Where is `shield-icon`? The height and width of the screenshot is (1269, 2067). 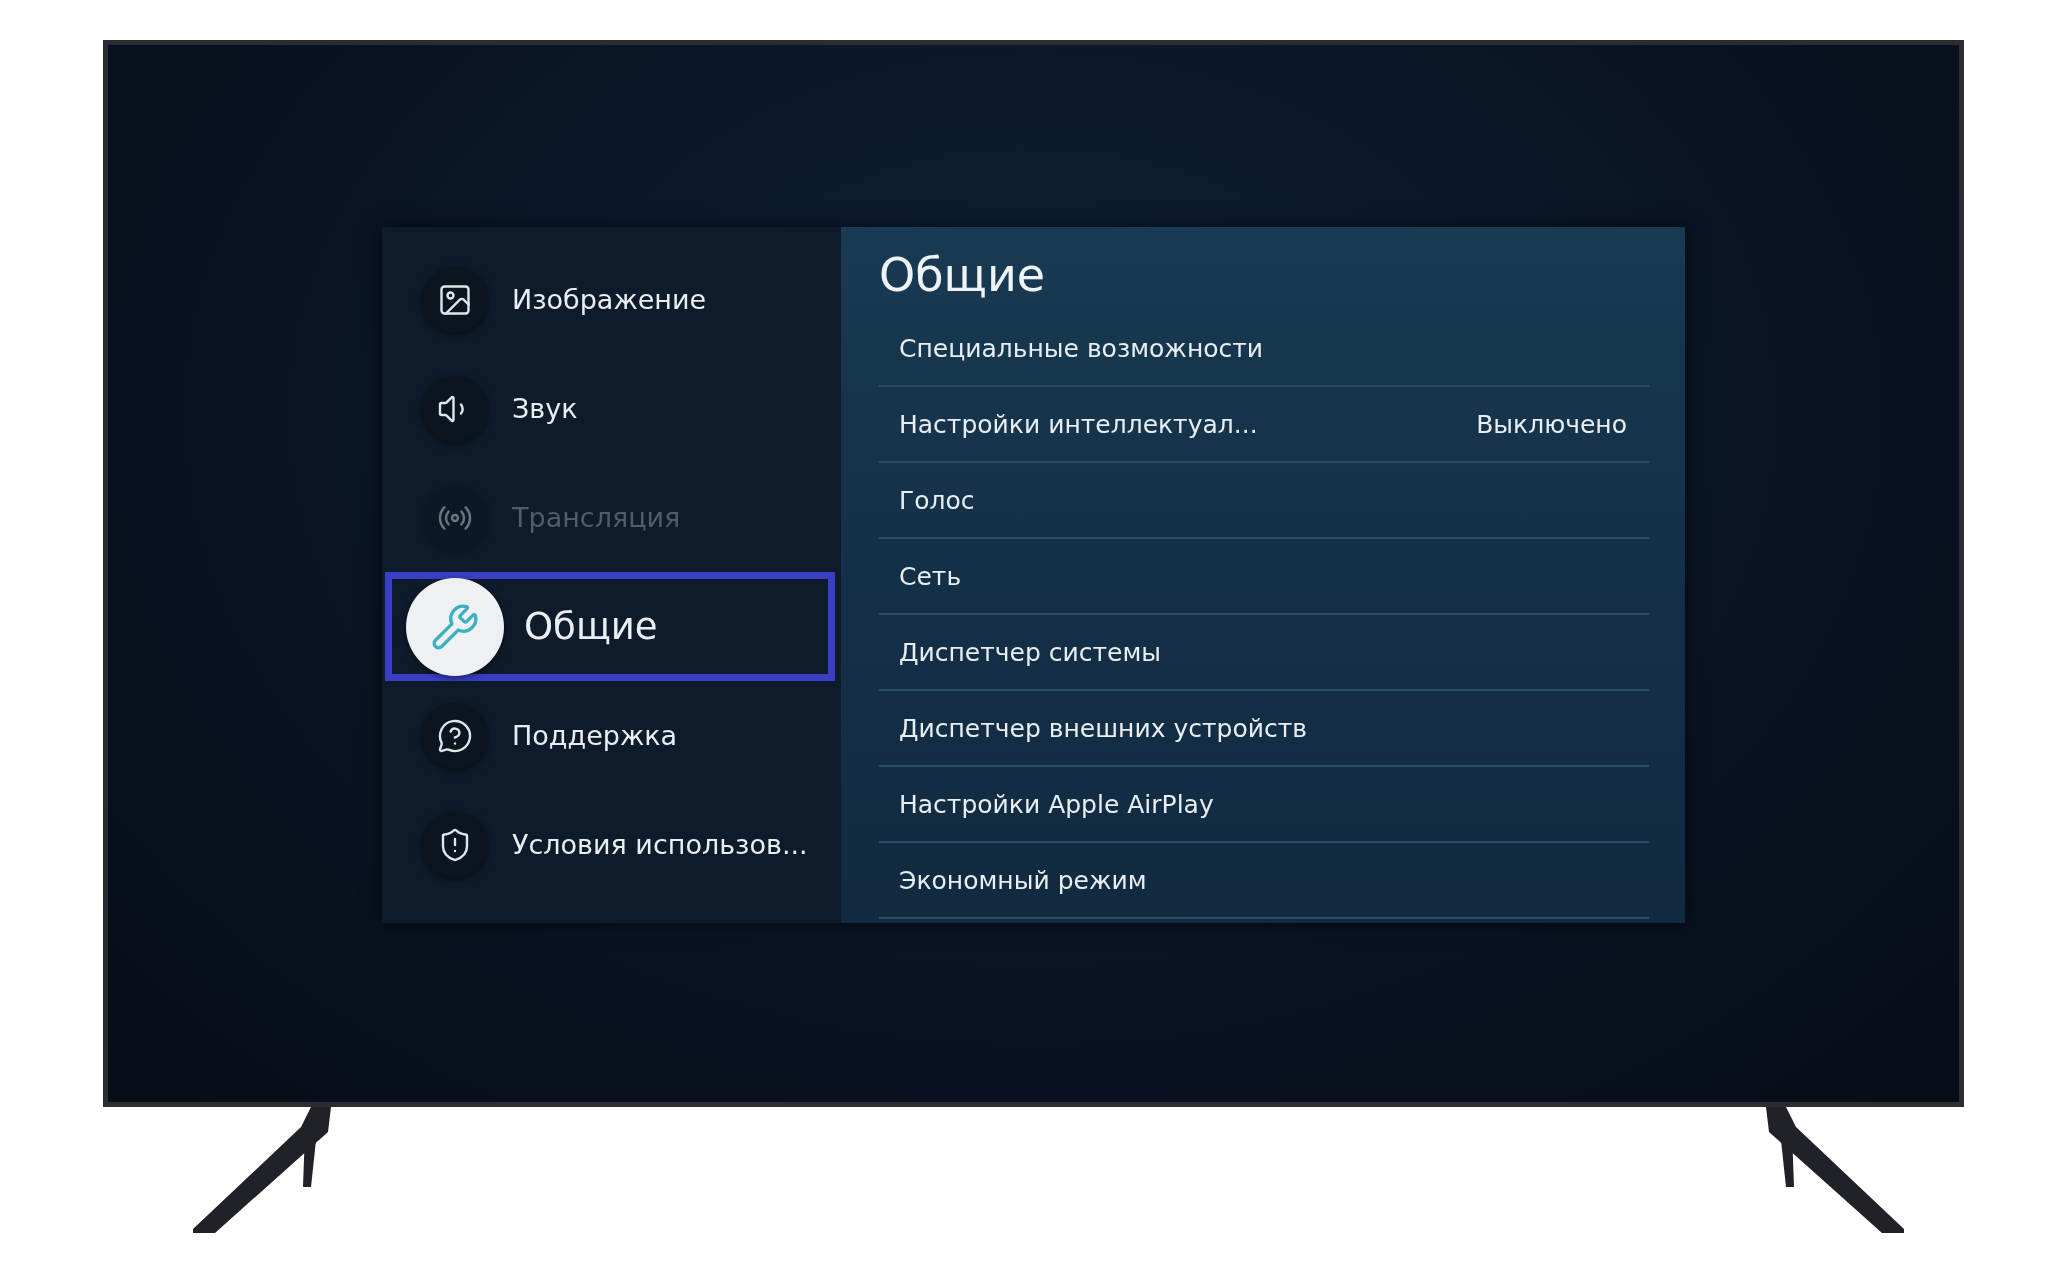
shield-icon is located at coordinates (455, 844).